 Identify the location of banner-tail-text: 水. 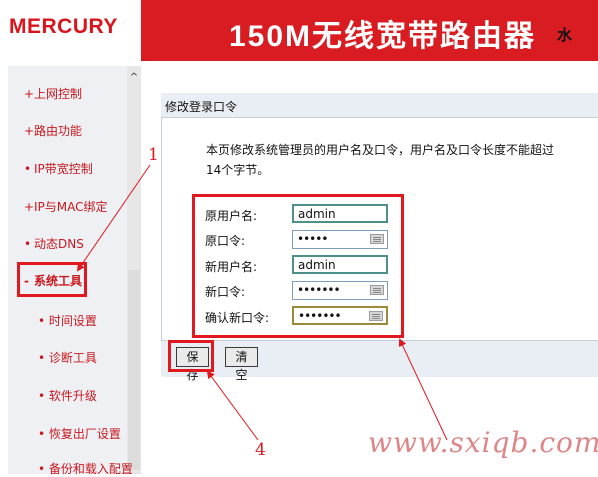
(565, 35).